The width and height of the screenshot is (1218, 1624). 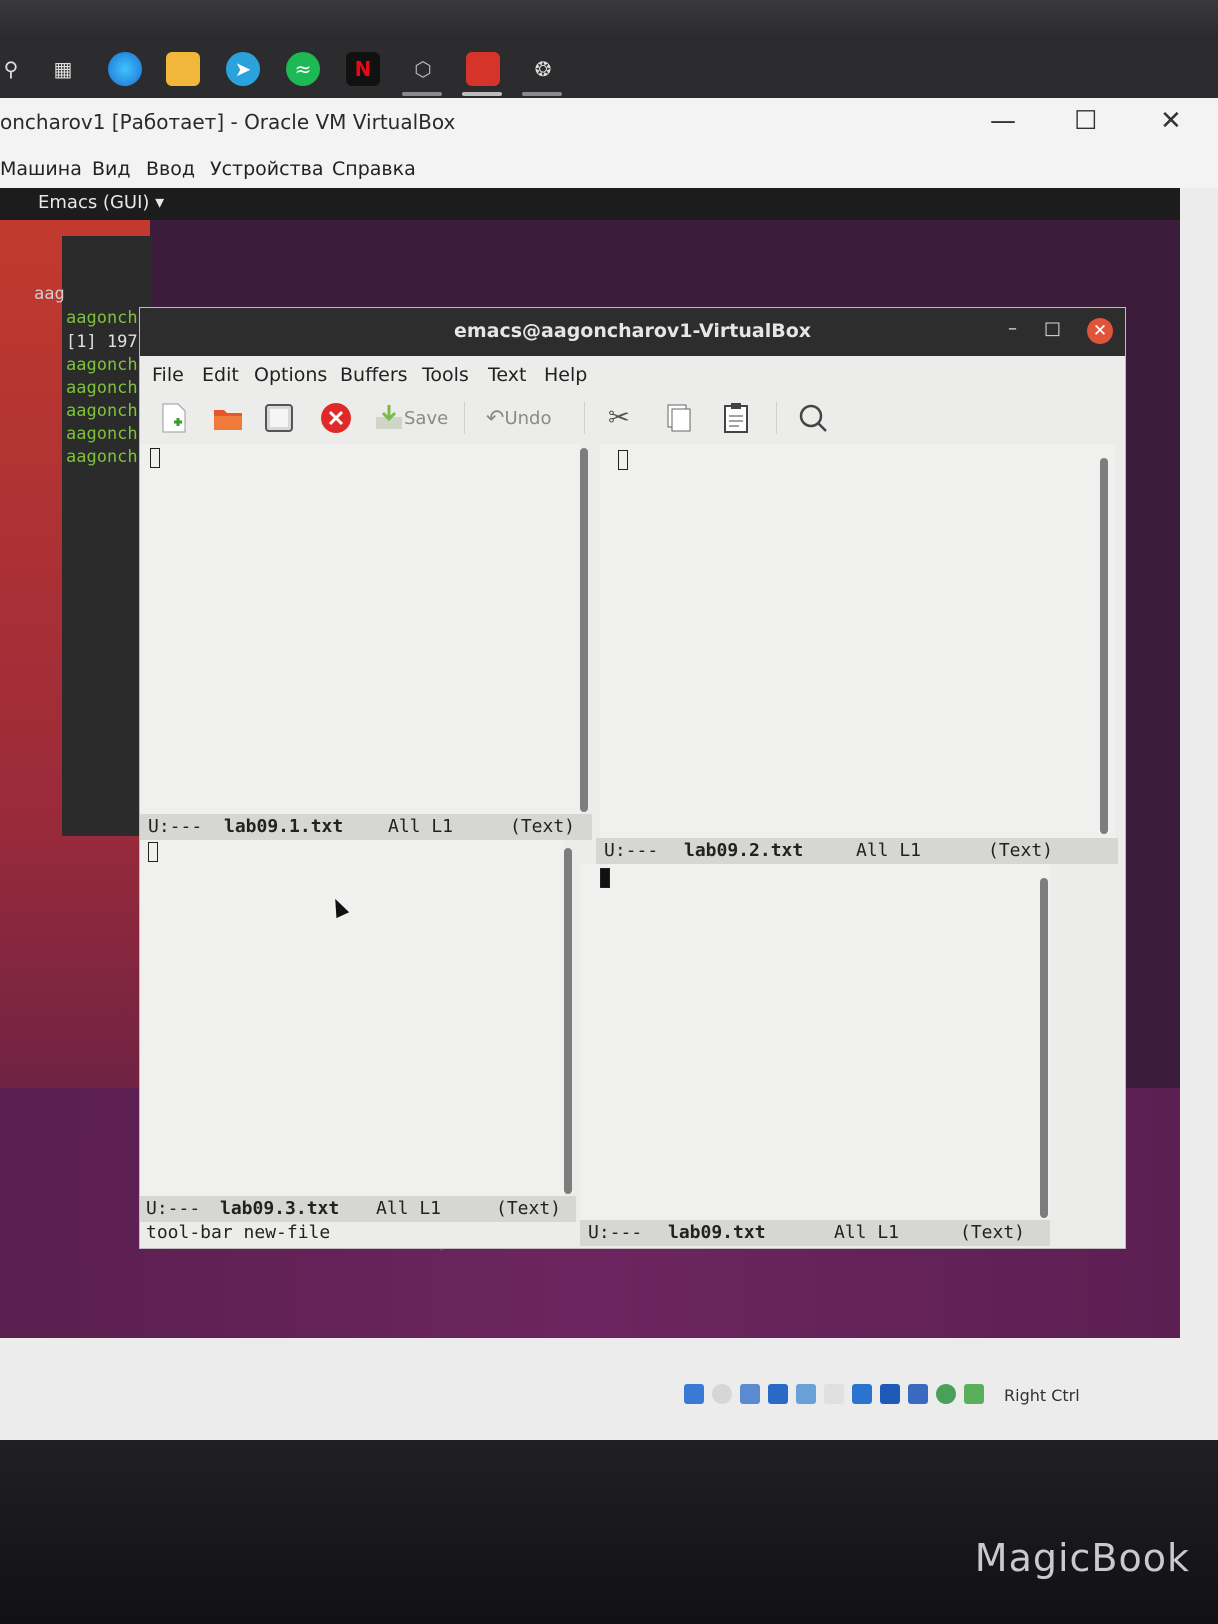 What do you see at coordinates (238, 1232) in the screenshot?
I see `echo-area: tool-bar new-file` at bounding box center [238, 1232].